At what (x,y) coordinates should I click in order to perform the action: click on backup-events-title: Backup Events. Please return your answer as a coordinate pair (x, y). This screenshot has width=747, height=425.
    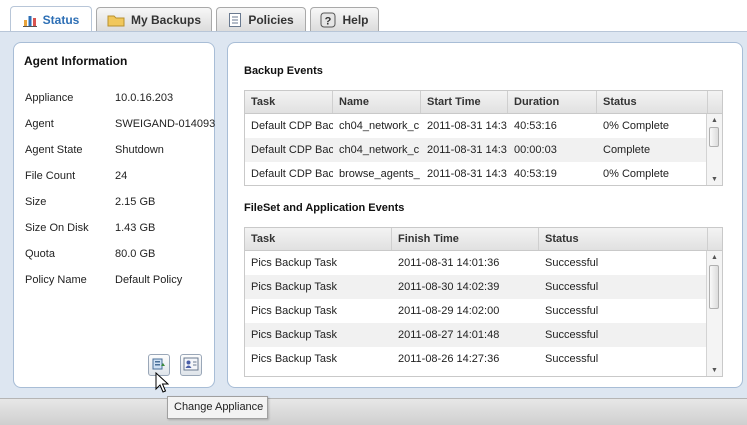
    Looking at the image, I should click on (283, 71).